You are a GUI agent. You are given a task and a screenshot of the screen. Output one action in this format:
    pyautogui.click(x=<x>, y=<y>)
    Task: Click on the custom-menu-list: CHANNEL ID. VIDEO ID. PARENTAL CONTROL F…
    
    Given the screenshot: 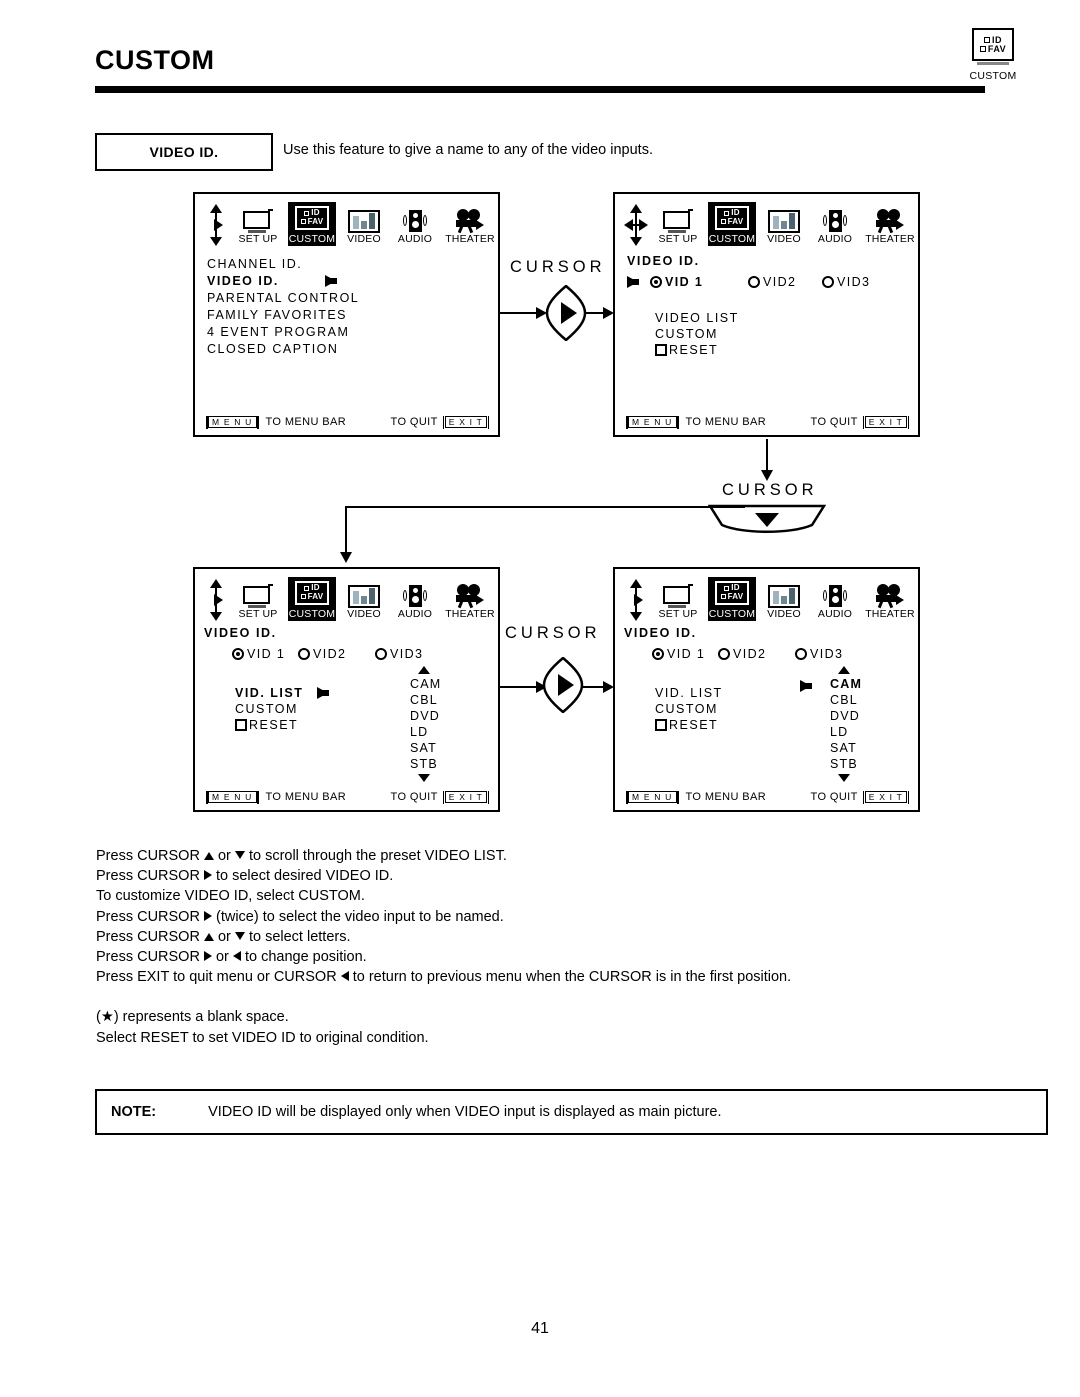 What is the action you would take?
    pyautogui.click(x=283, y=307)
    